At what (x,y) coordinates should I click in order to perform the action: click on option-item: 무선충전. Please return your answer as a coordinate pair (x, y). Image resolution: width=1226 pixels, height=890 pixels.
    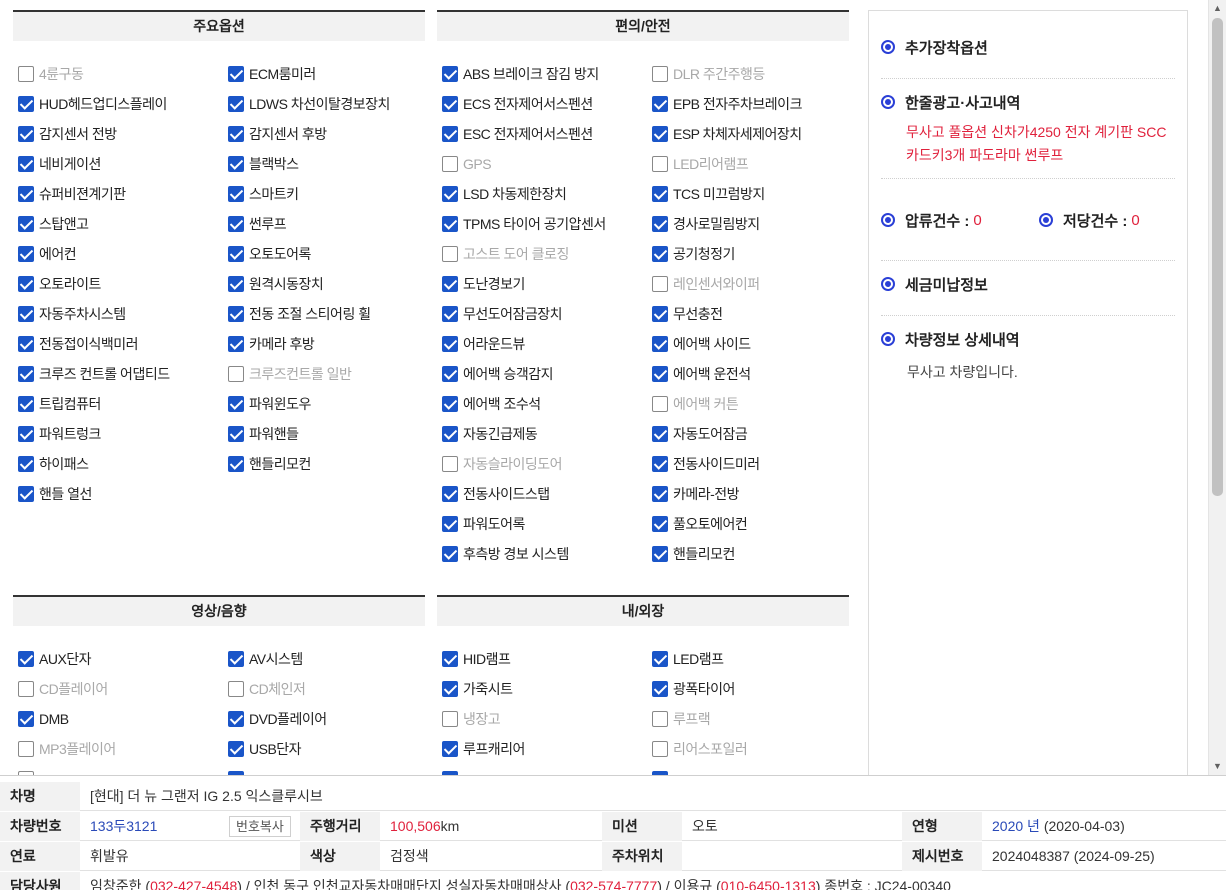
    Looking at the image, I should click on (687, 314).